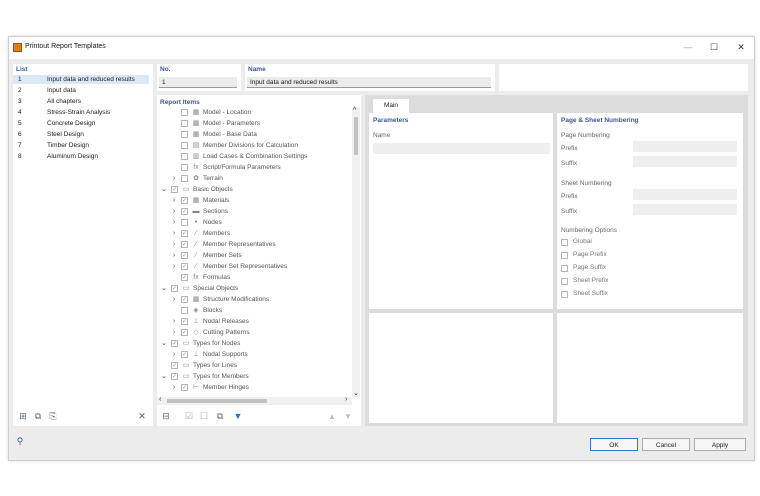  Describe the element at coordinates (254, 266) in the screenshot. I see `report-item-row: › ✓ ∕ Member Set Representatives` at that location.